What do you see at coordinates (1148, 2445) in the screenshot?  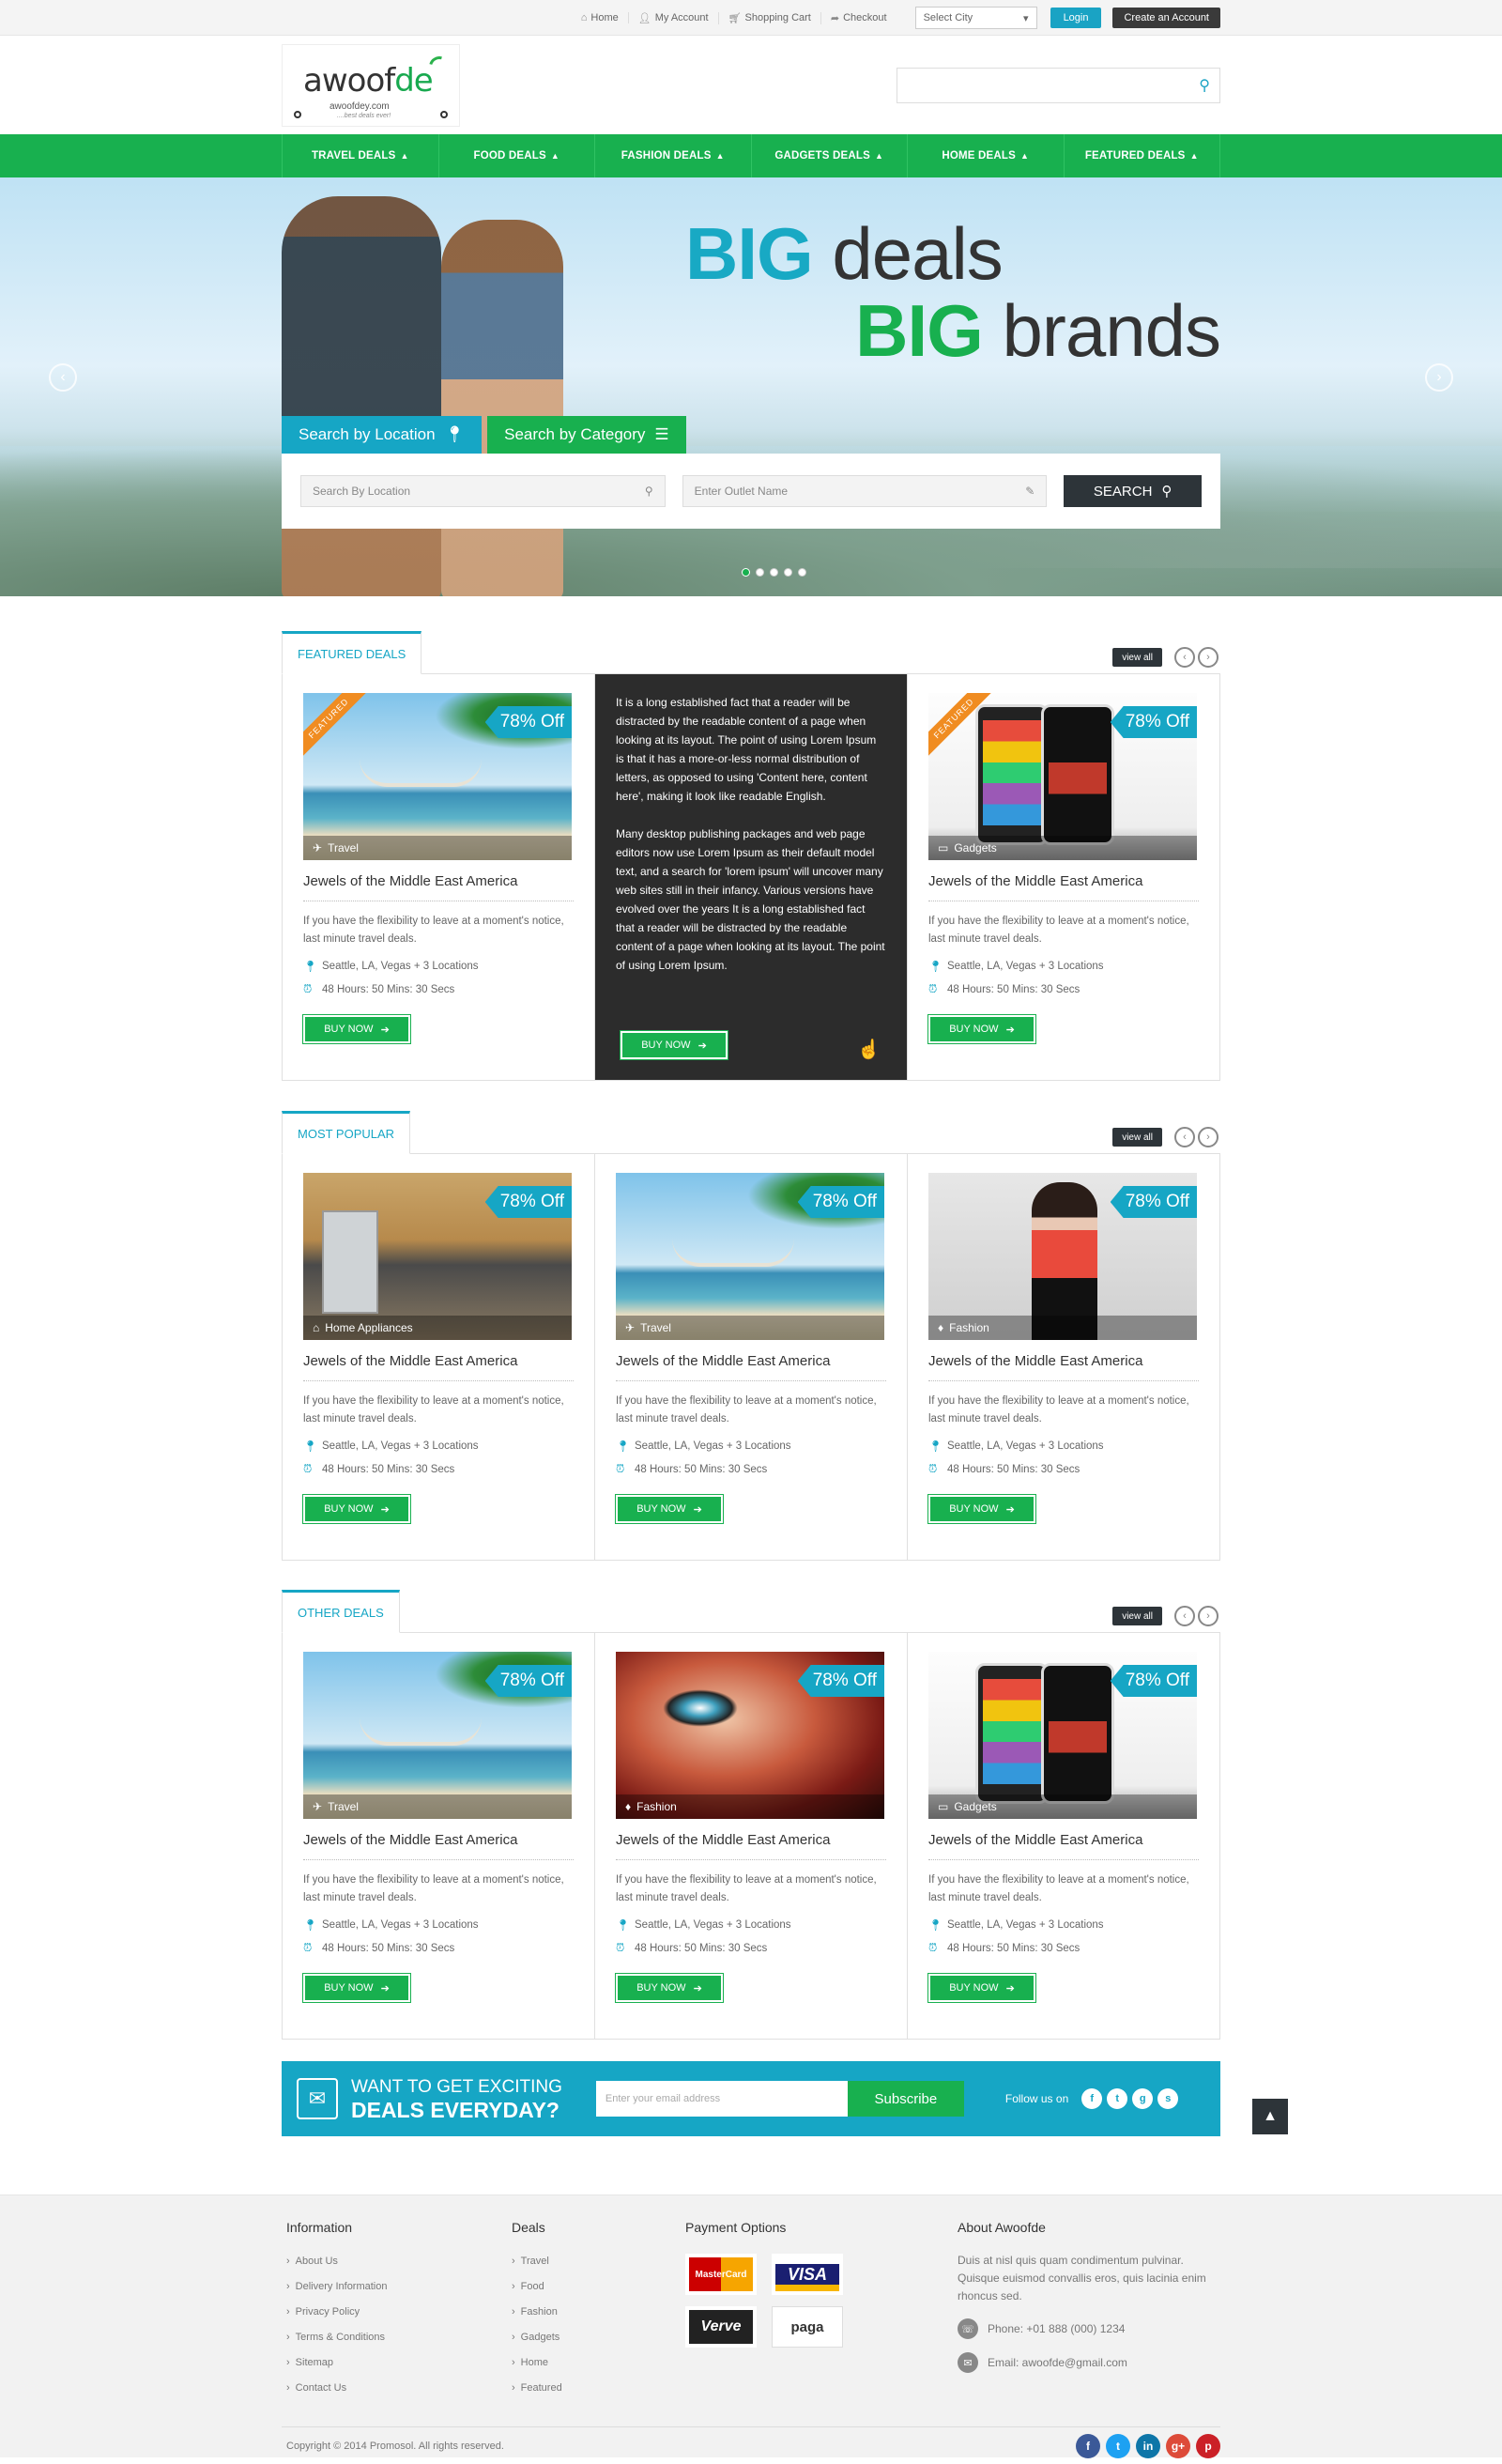 I see `linkedin-icon: in` at bounding box center [1148, 2445].